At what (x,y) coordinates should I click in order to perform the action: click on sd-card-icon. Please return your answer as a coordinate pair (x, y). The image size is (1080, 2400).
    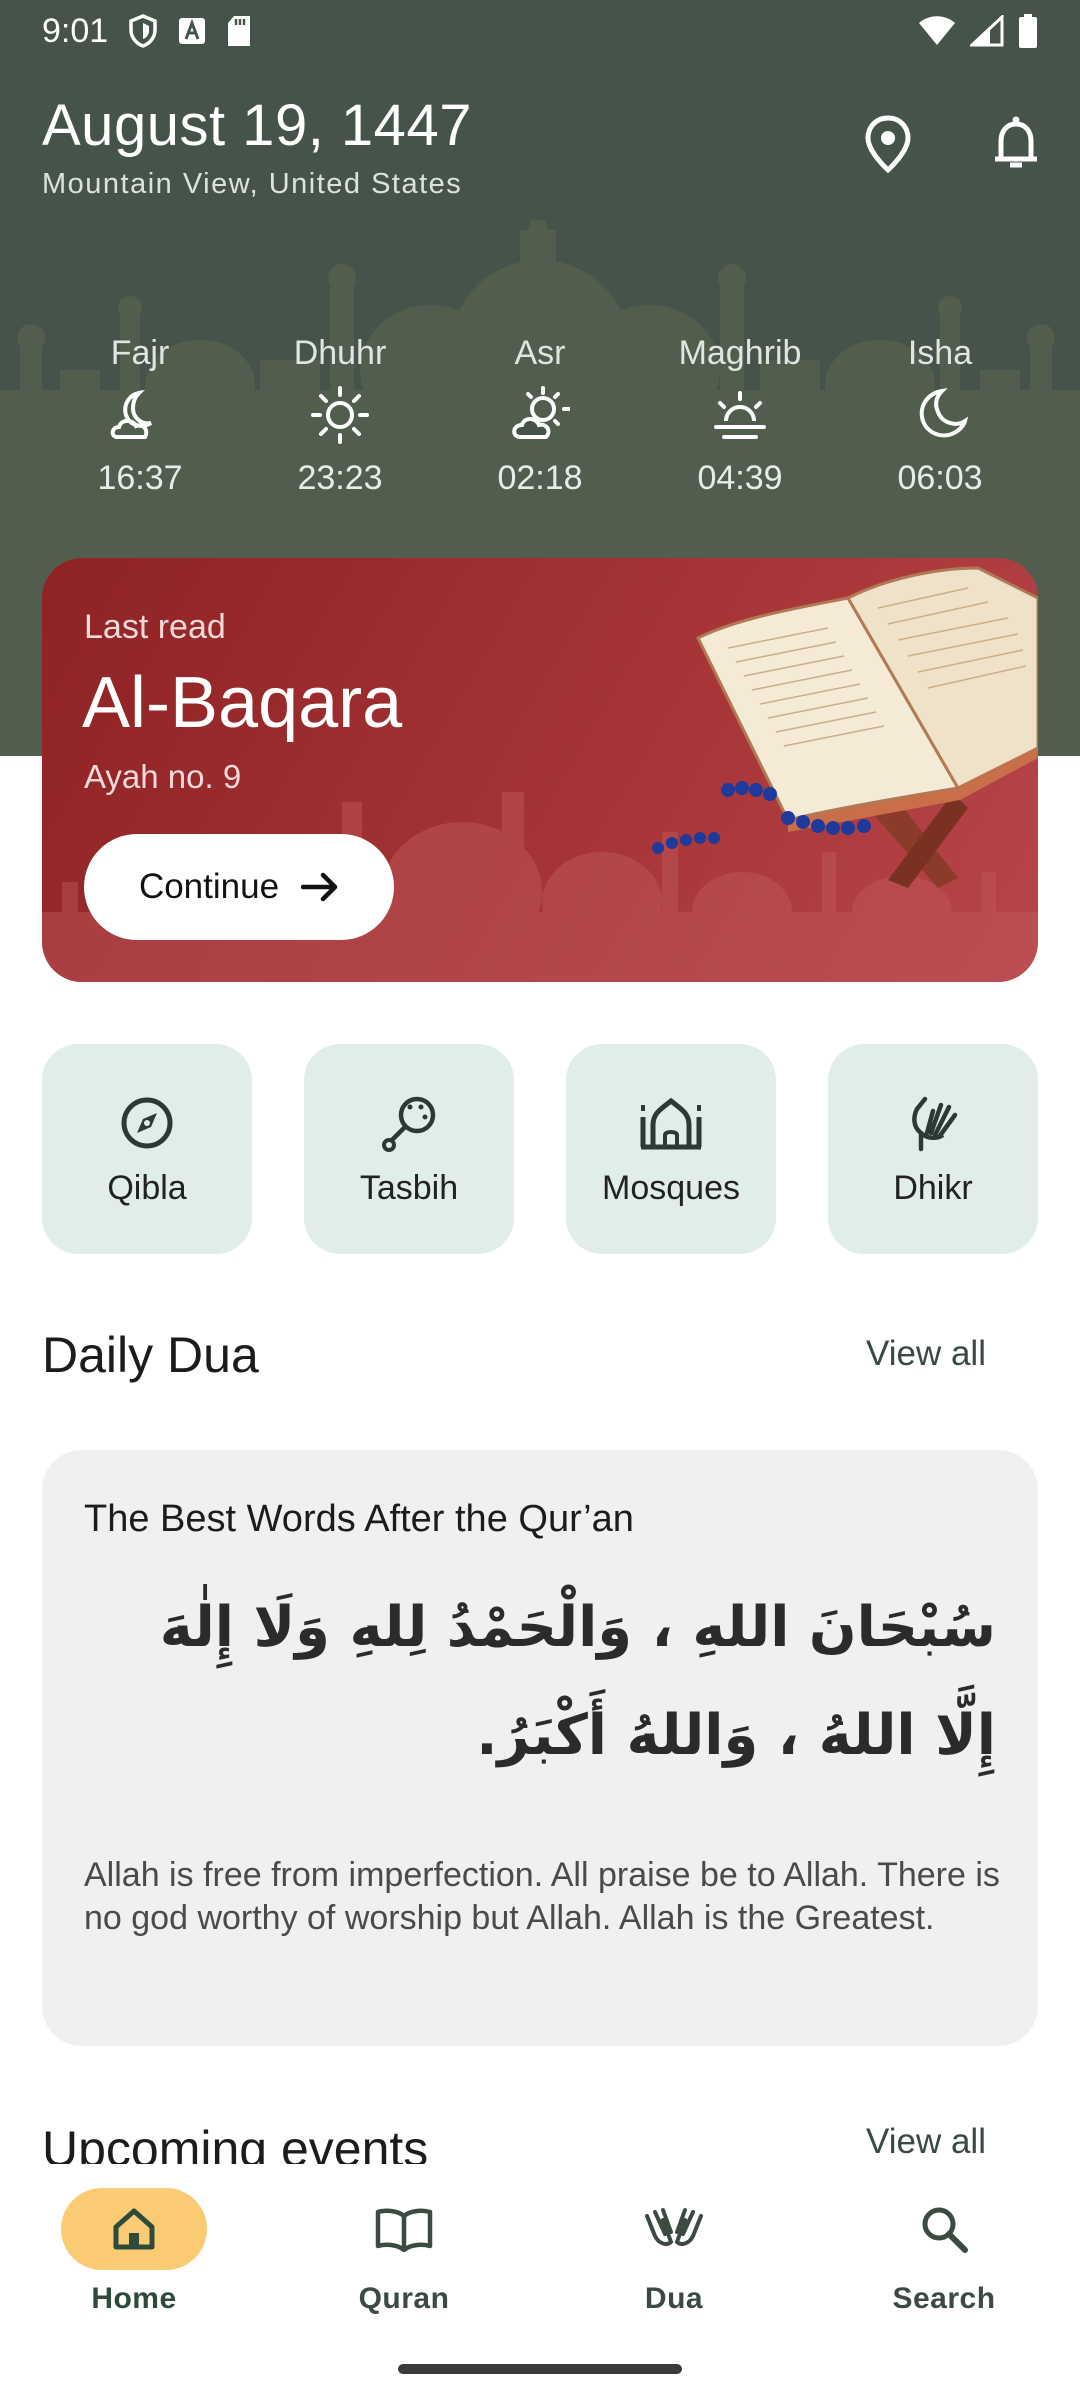
    Looking at the image, I should click on (239, 31).